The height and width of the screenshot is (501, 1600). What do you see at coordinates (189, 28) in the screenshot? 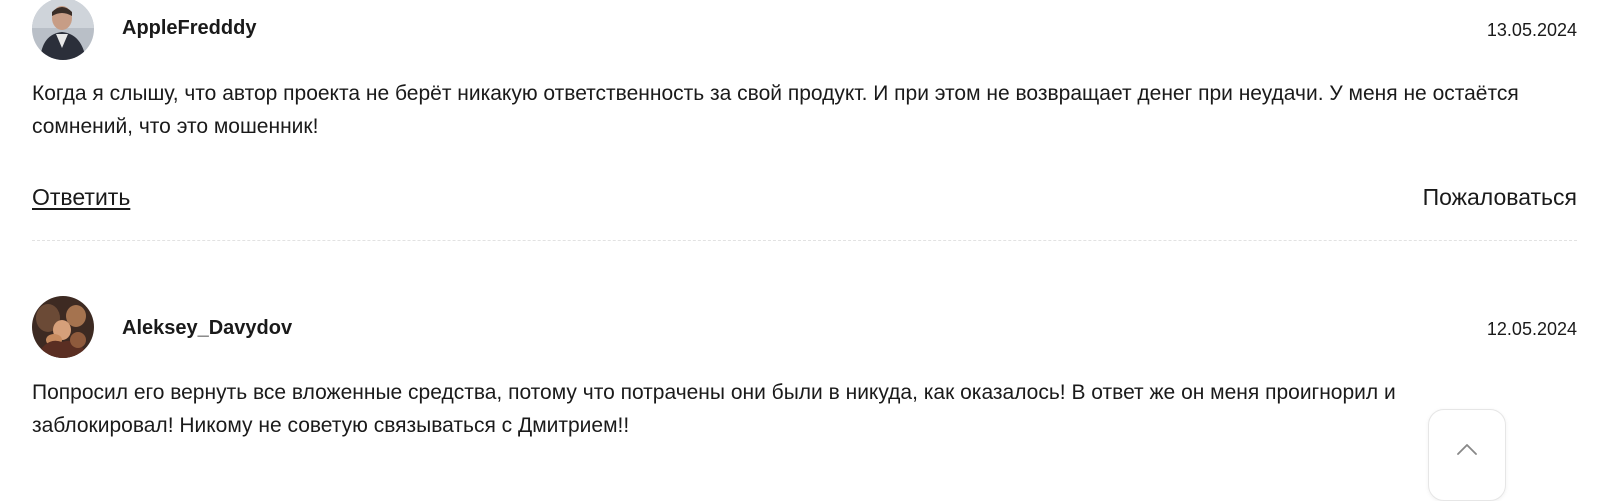
I see `comment-author: AppleFredddy` at bounding box center [189, 28].